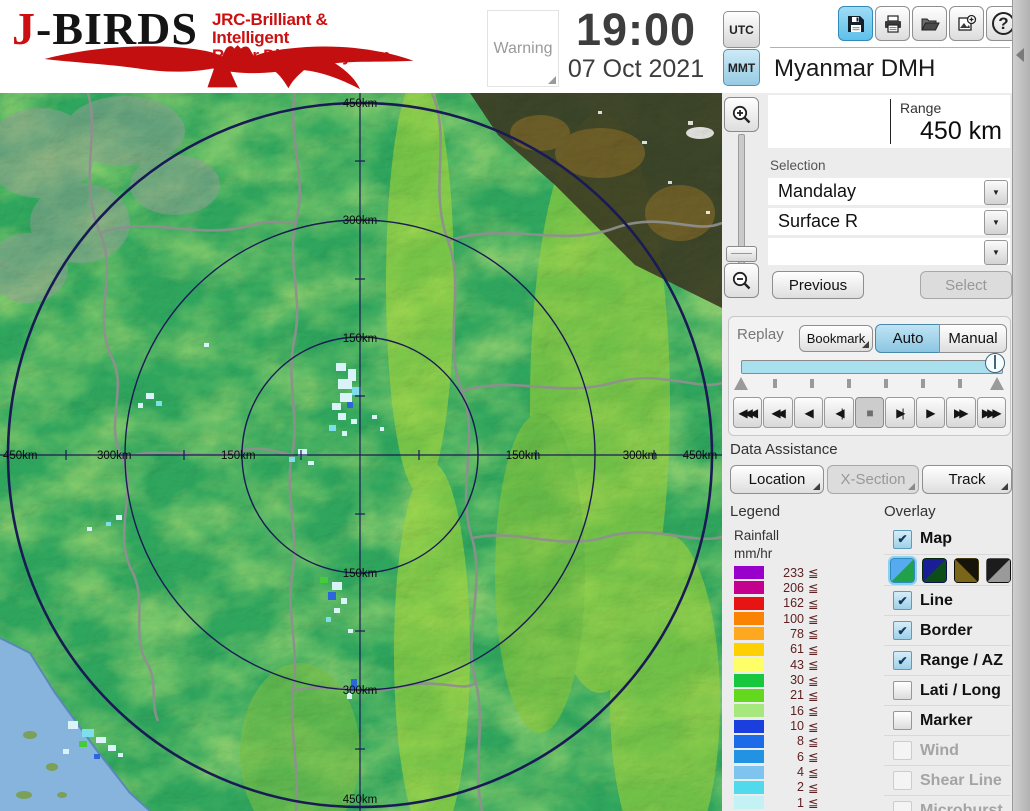 The height and width of the screenshot is (811, 1030). Describe the element at coordinates (741, 67) in the screenshot. I see `mmt-button: MMT` at that location.